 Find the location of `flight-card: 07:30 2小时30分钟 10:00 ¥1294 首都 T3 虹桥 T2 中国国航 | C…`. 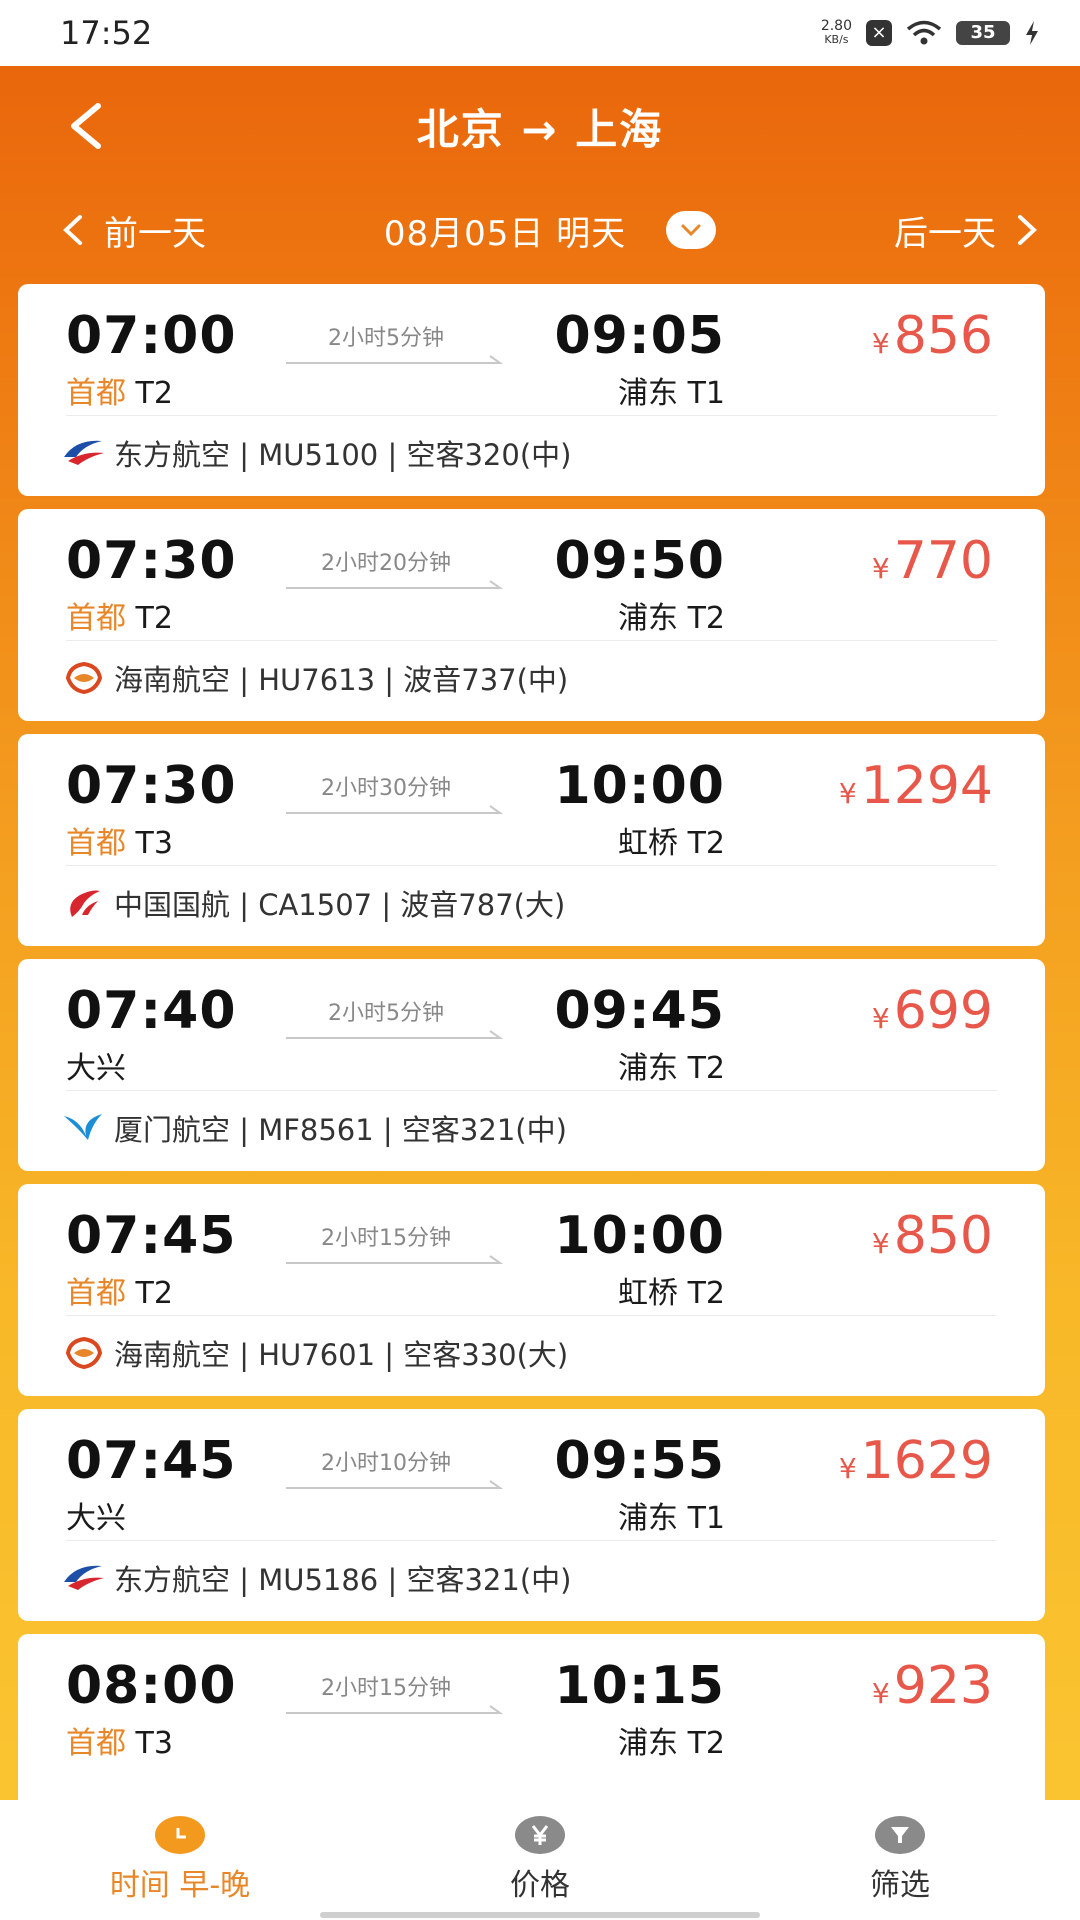

flight-card: 07:30 2小时30分钟 10:00 ¥1294 首都 T3 虹桥 T2 中国国航 | C… is located at coordinates (531, 840).